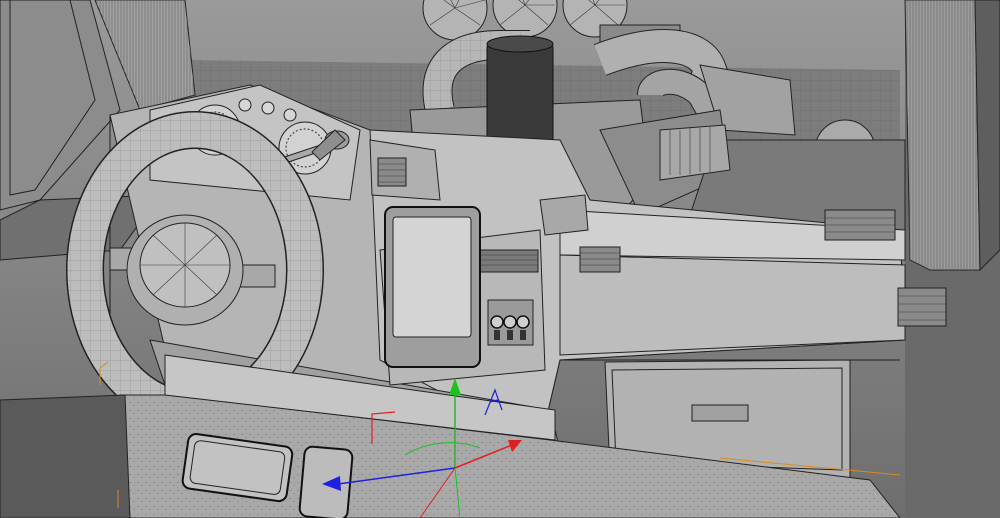 The width and height of the screenshot is (1000, 518). What do you see at coordinates (405, 170) in the screenshot?
I see `air-vent-left` at bounding box center [405, 170].